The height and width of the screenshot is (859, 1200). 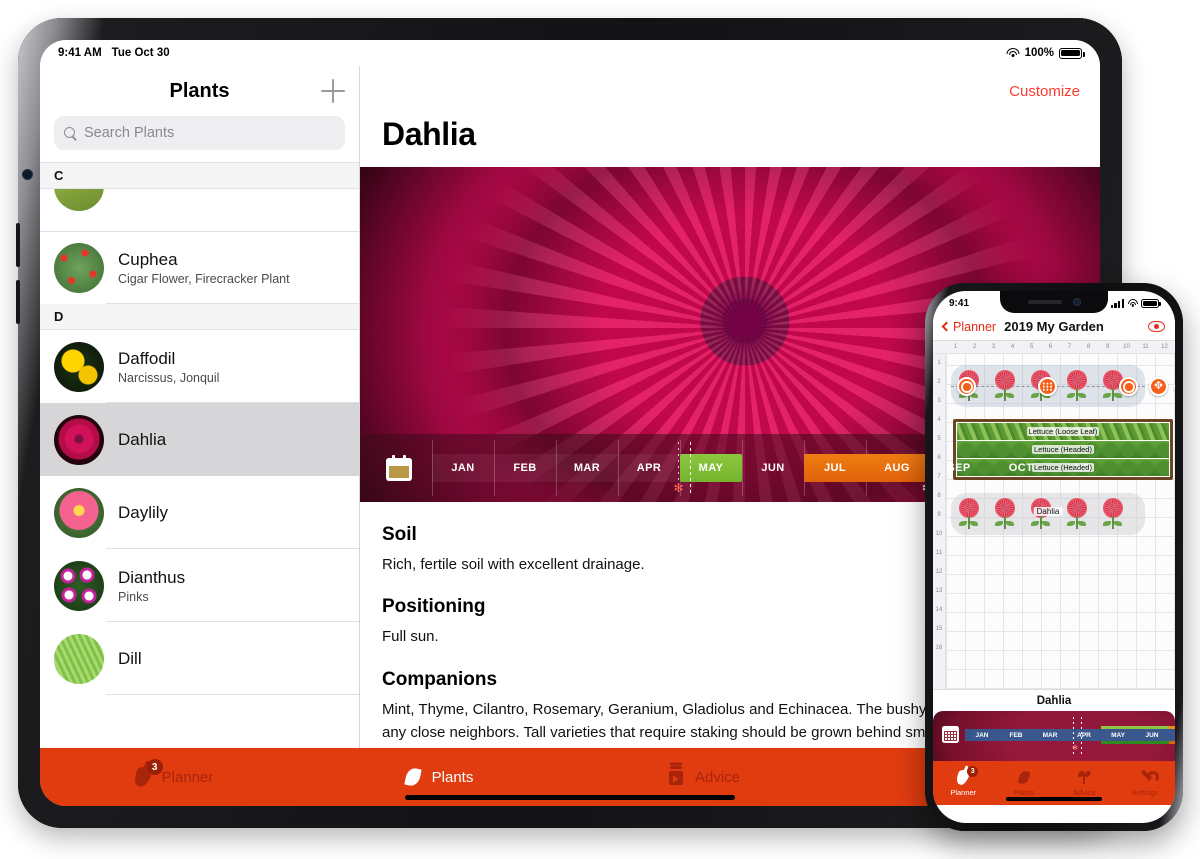 I want to click on month-jun: JUN, so click(x=773, y=468).